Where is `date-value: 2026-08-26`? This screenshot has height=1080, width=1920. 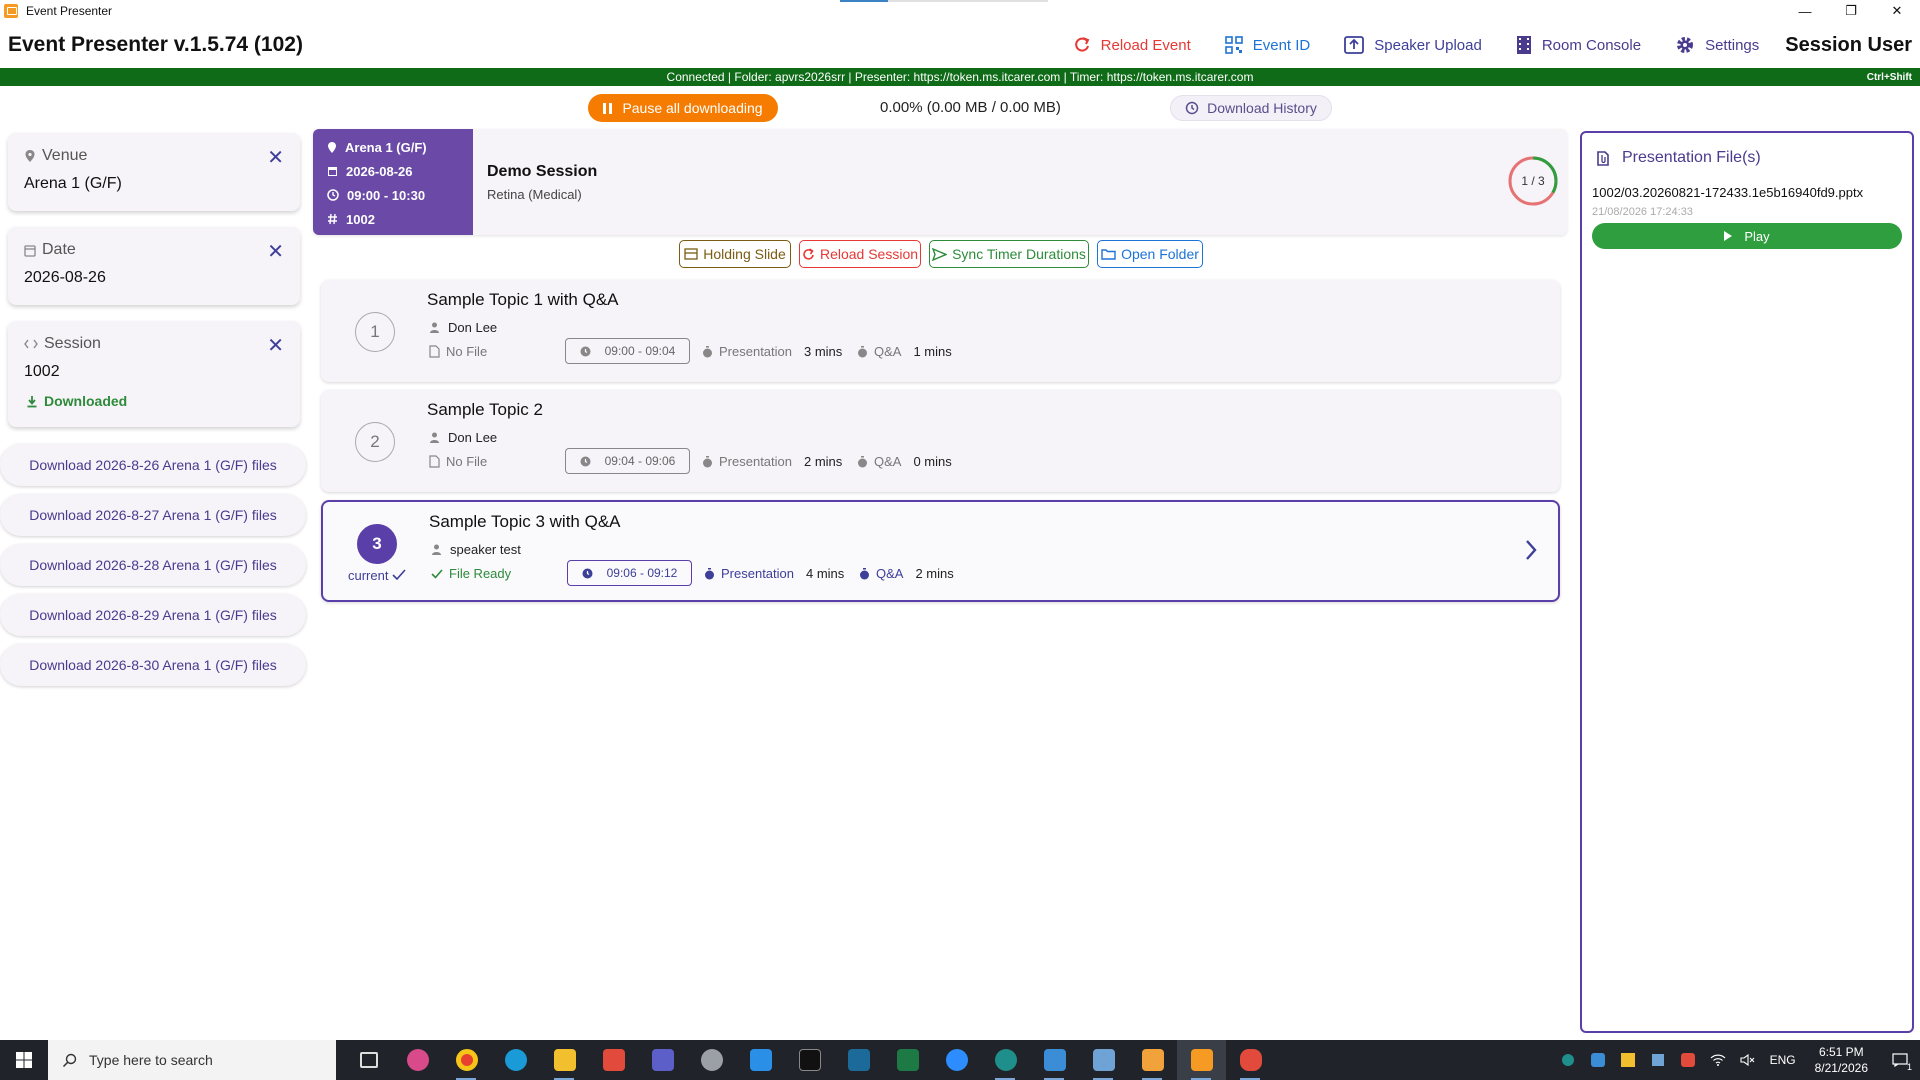 date-value: 2026-08-26 is located at coordinates (65, 277).